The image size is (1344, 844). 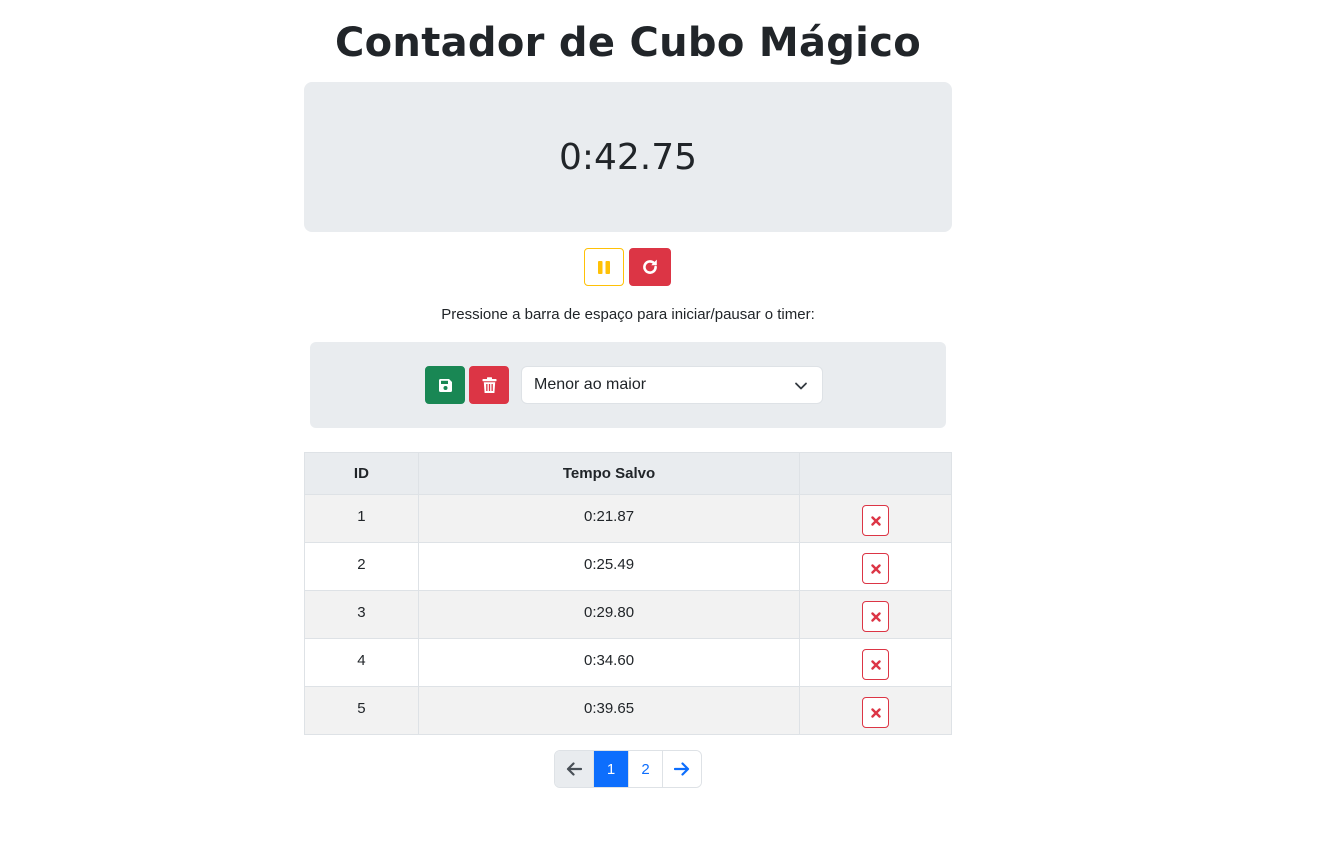 What do you see at coordinates (609, 614) in the screenshot?
I see `cell-time: 0:29.80` at bounding box center [609, 614].